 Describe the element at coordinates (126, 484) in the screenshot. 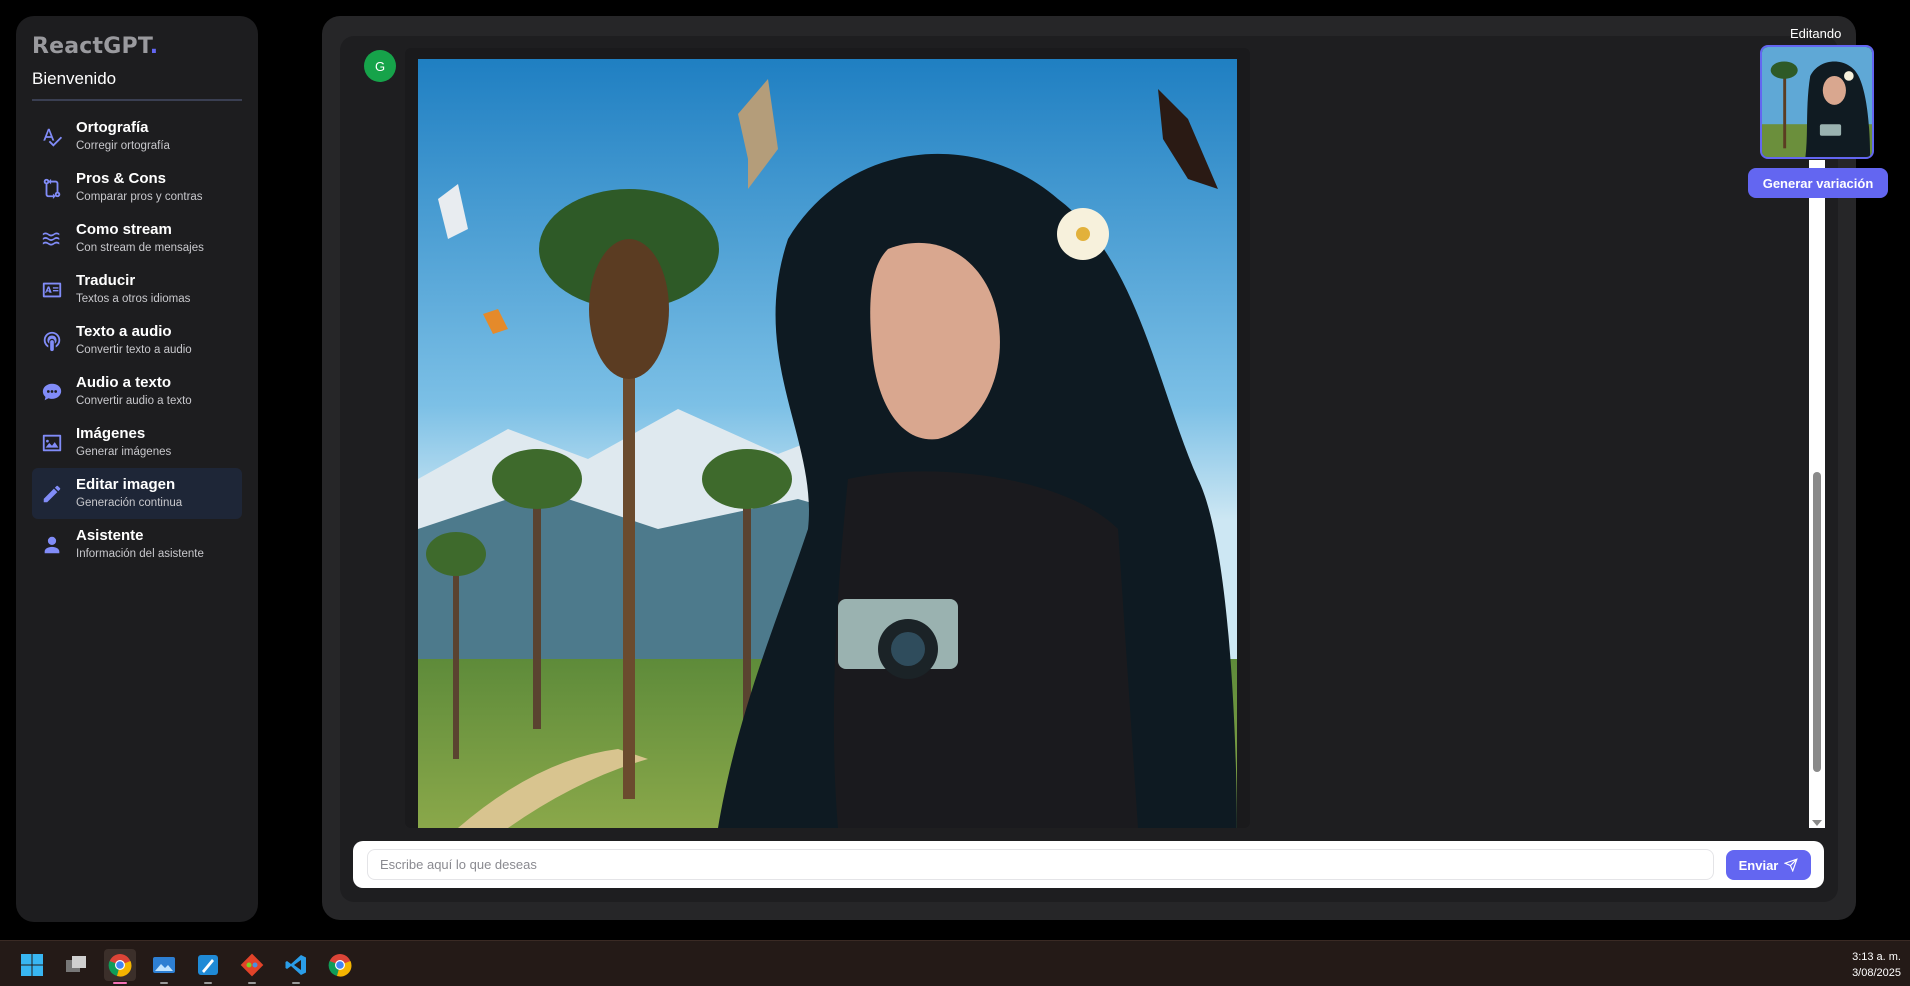

I see `sidebar-item-title: Editar imagen` at that location.